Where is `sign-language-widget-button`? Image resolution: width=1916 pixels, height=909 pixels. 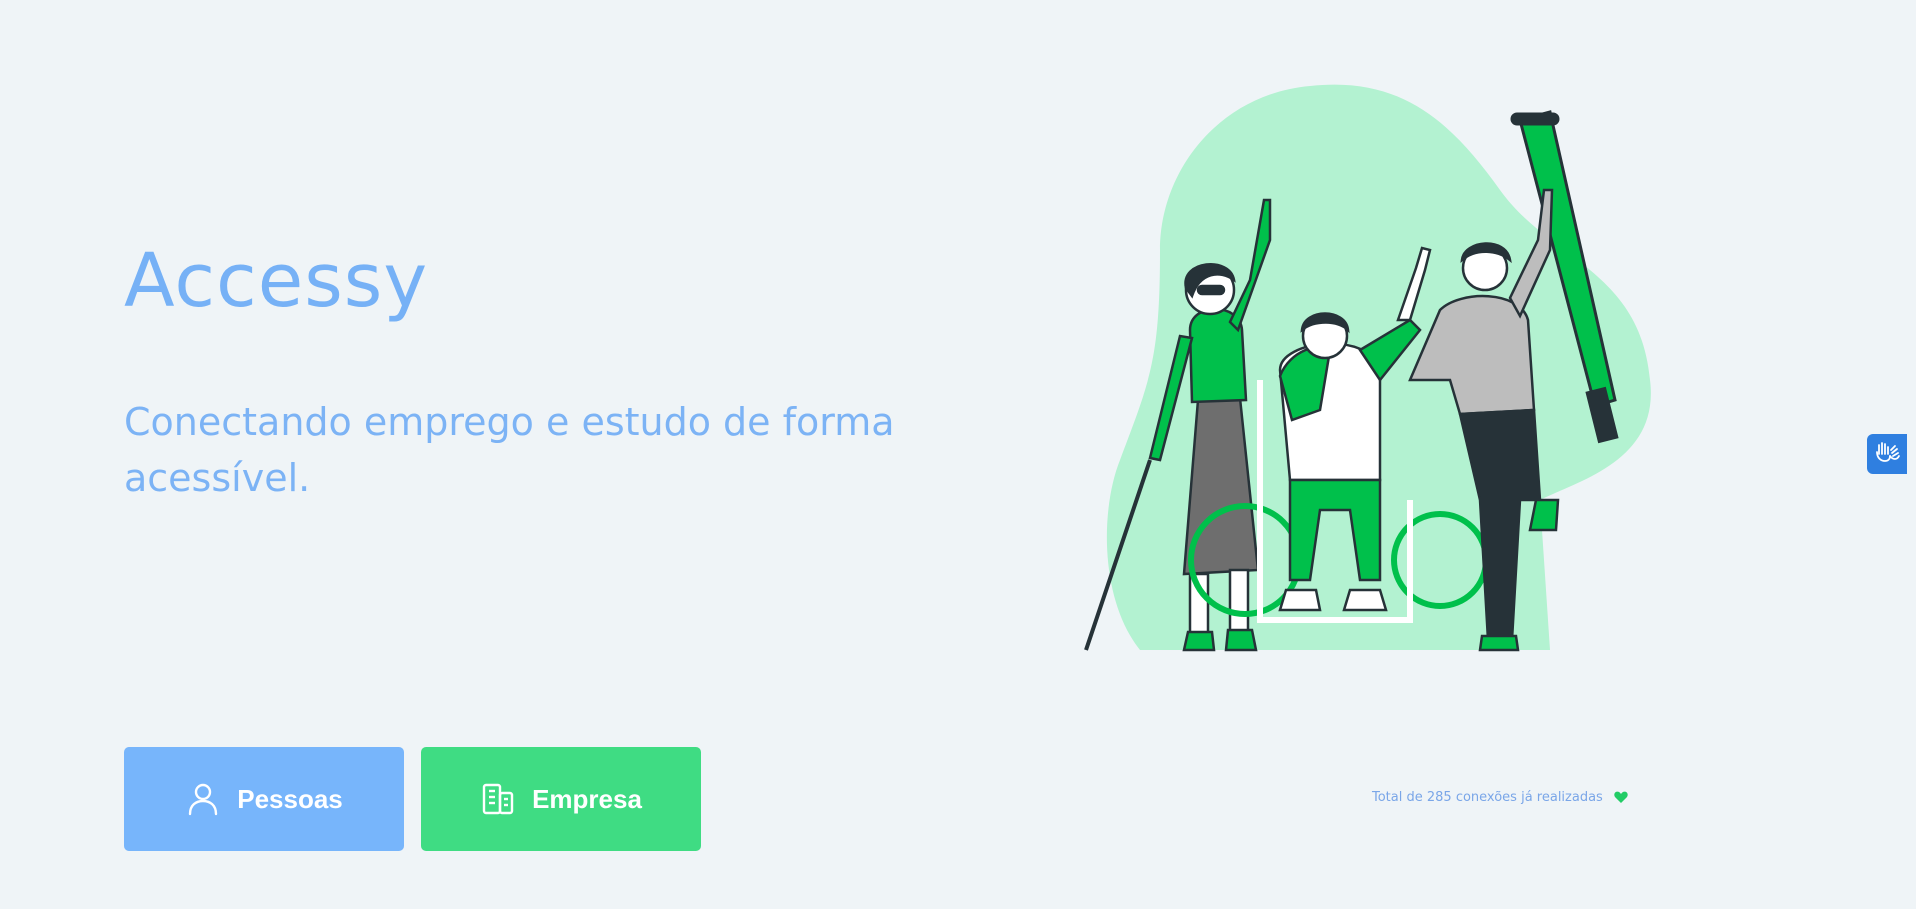 sign-language-widget-button is located at coordinates (1887, 454).